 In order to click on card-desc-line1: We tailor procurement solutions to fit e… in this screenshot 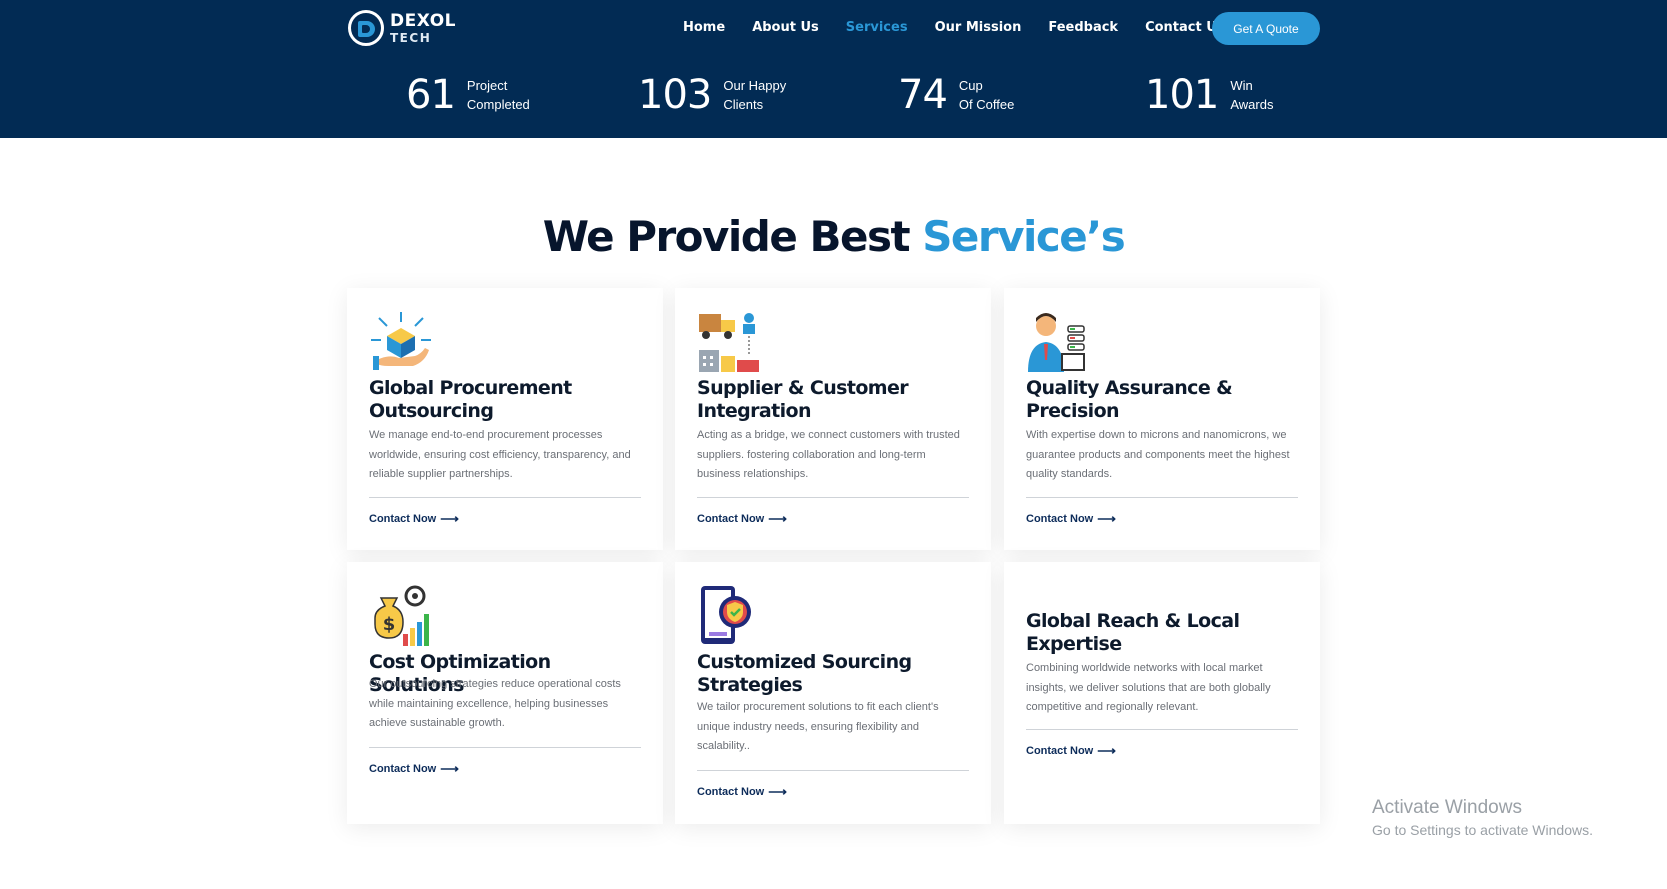, I will do `click(818, 707)`.